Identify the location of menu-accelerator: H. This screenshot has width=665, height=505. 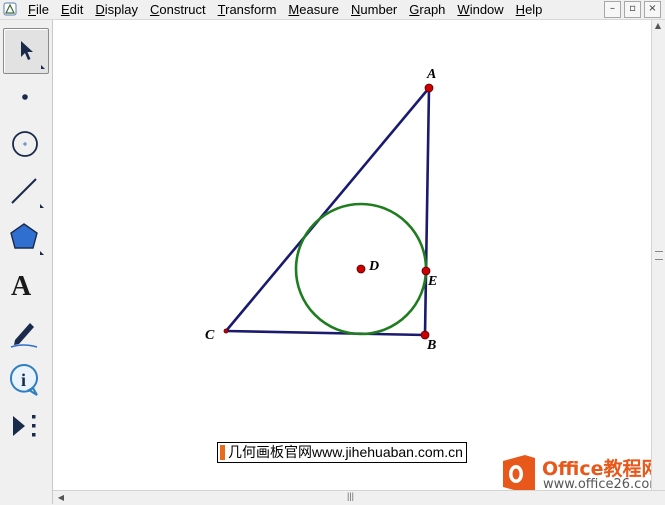
(520, 9).